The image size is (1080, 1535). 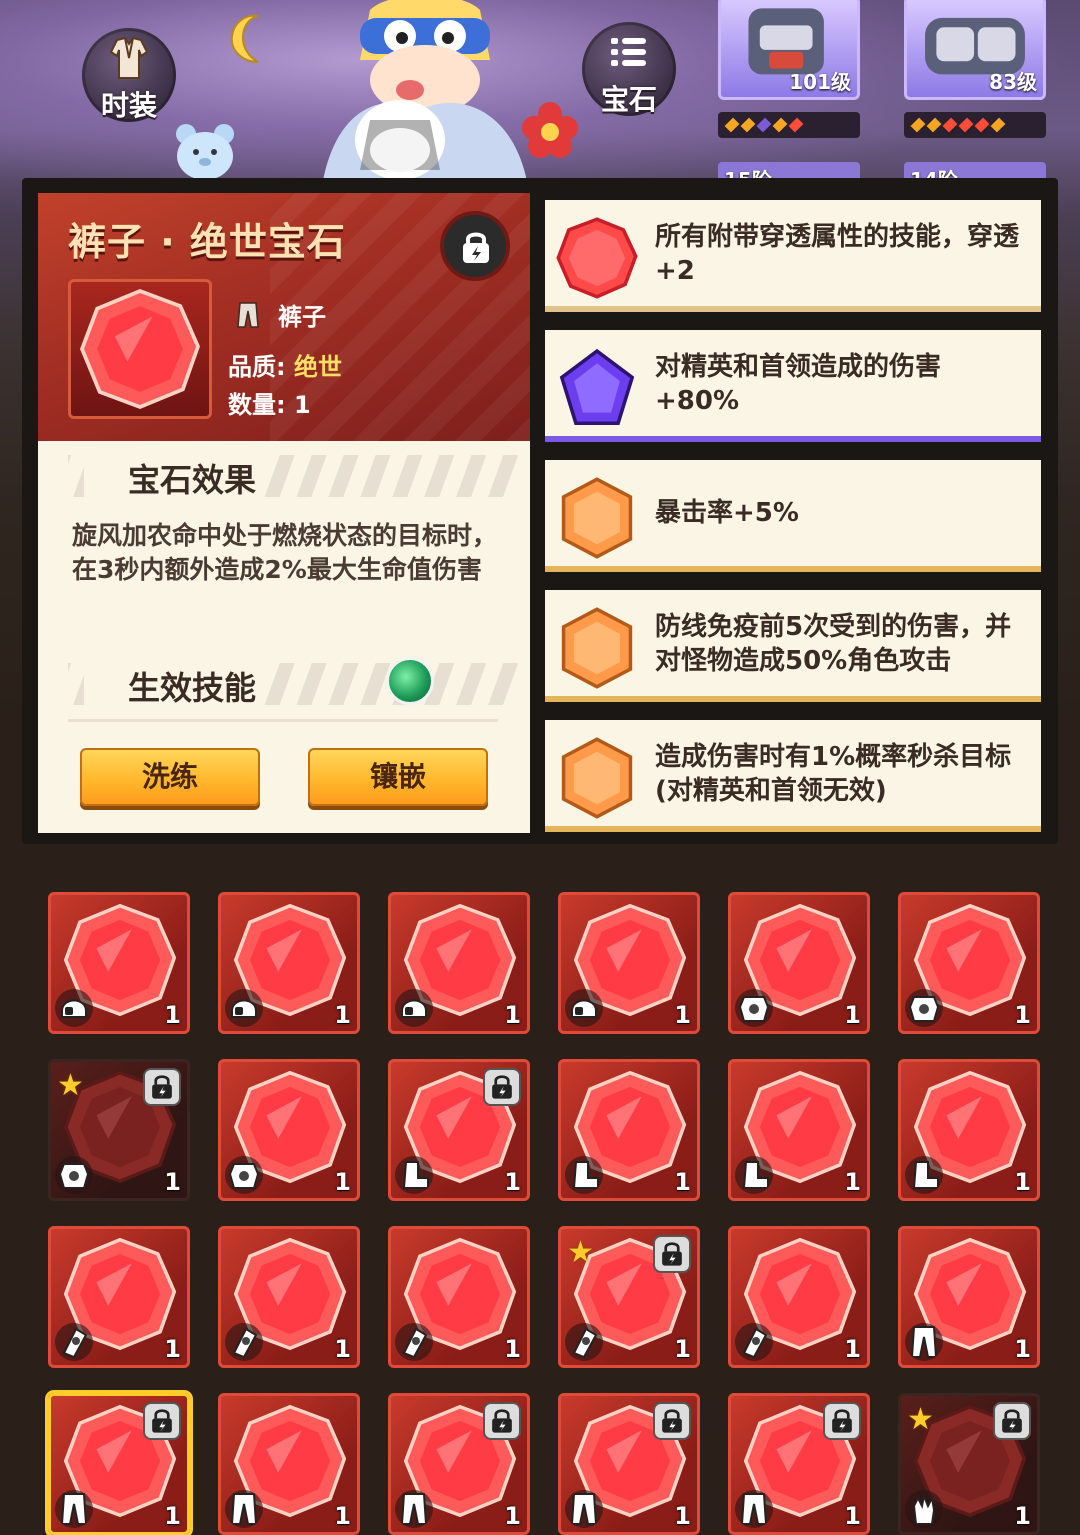 What do you see at coordinates (398, 777) in the screenshot?
I see `inlay-button: 镶嵌` at bounding box center [398, 777].